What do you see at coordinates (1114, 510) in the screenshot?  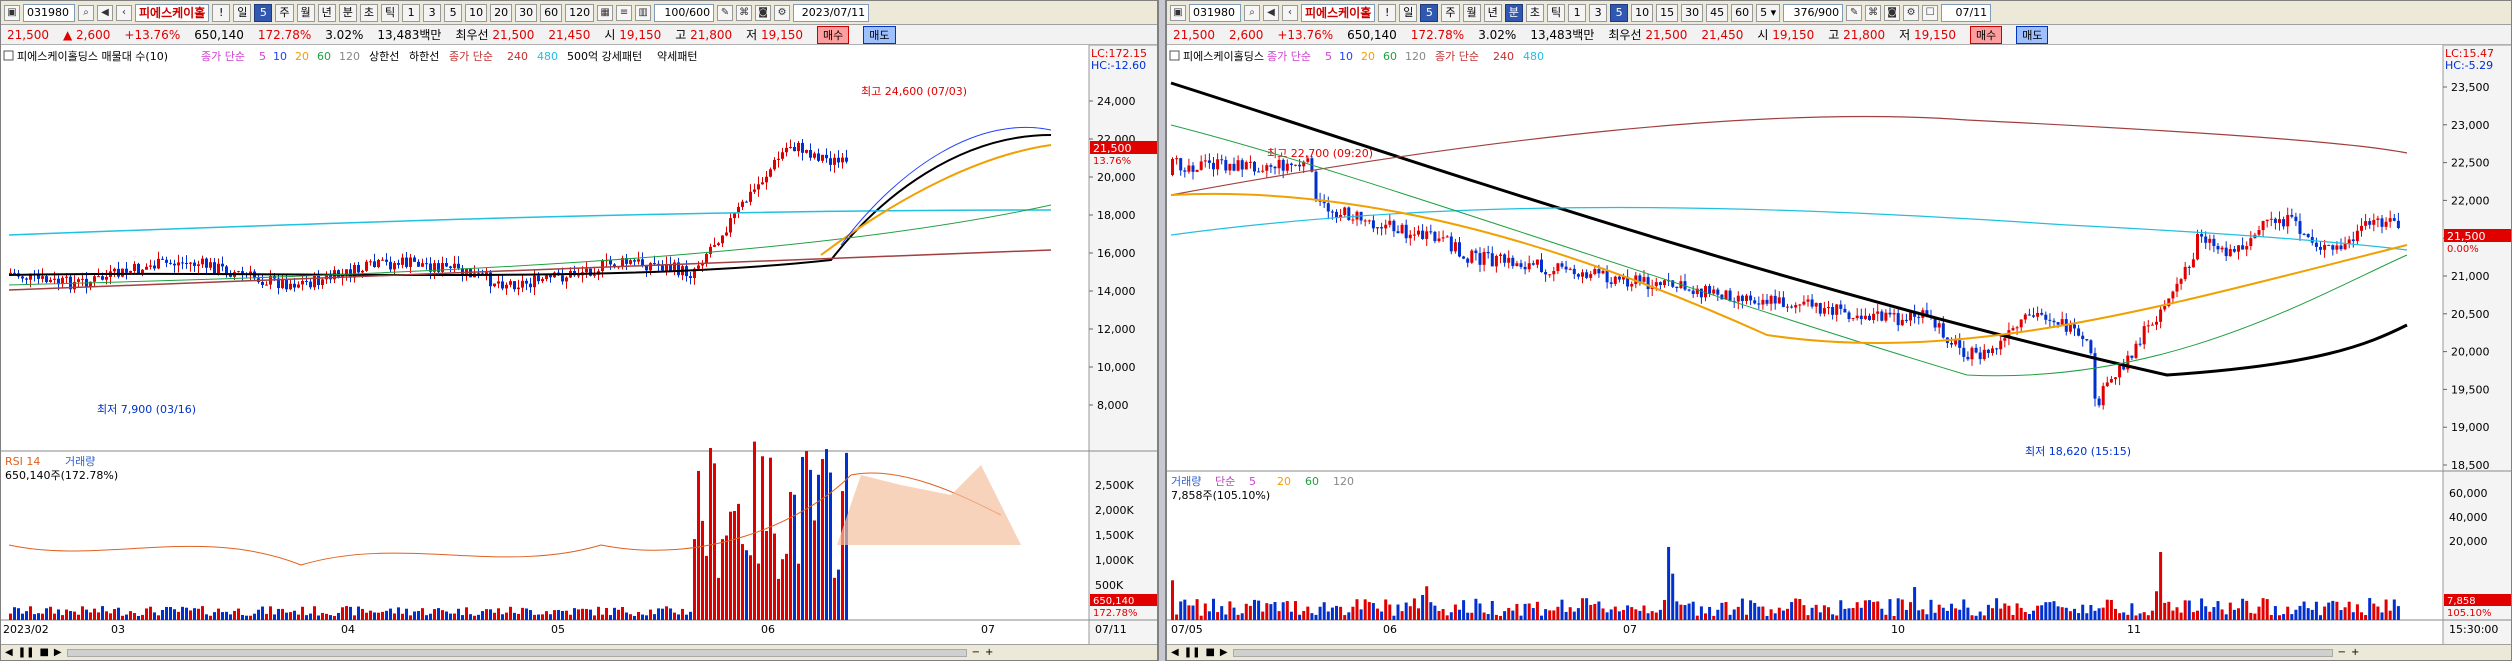 I see `volume-tick-label: 2,000K` at bounding box center [1114, 510].